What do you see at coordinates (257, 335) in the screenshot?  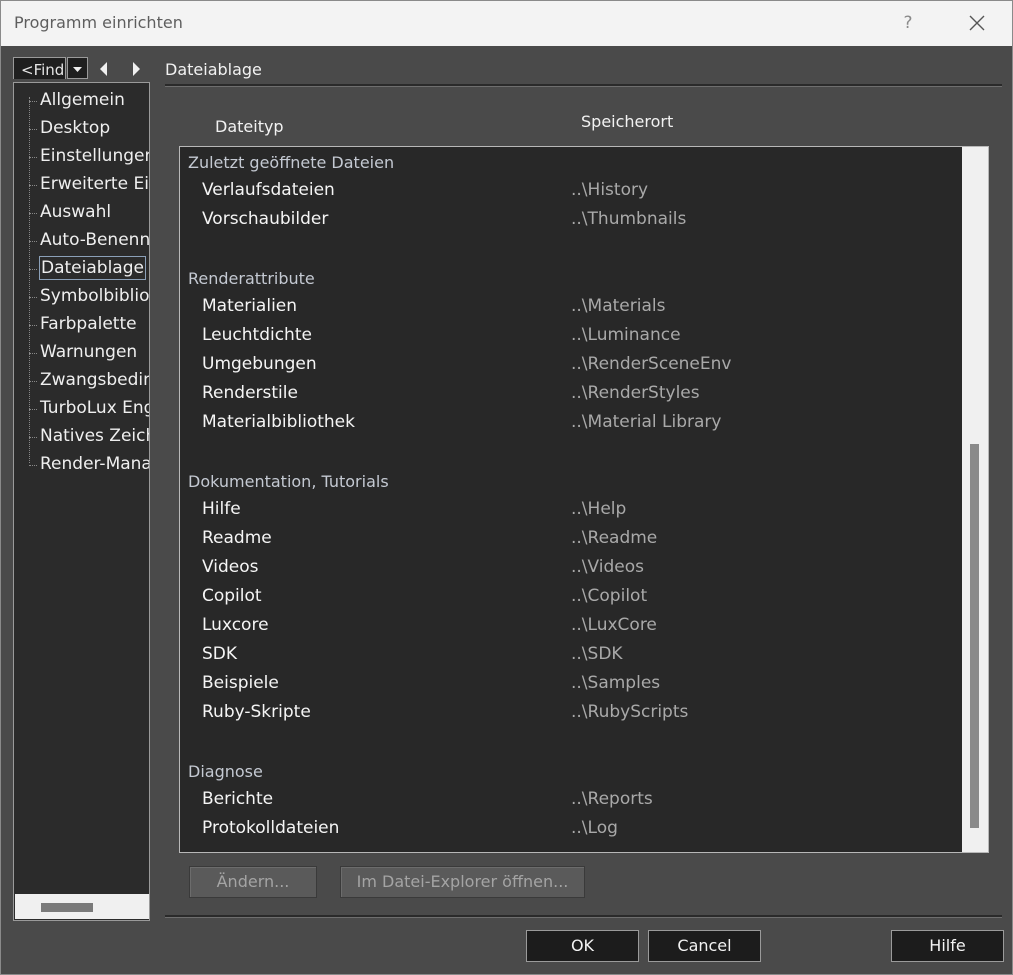 I see `file-type-label: Leuchtdichte` at bounding box center [257, 335].